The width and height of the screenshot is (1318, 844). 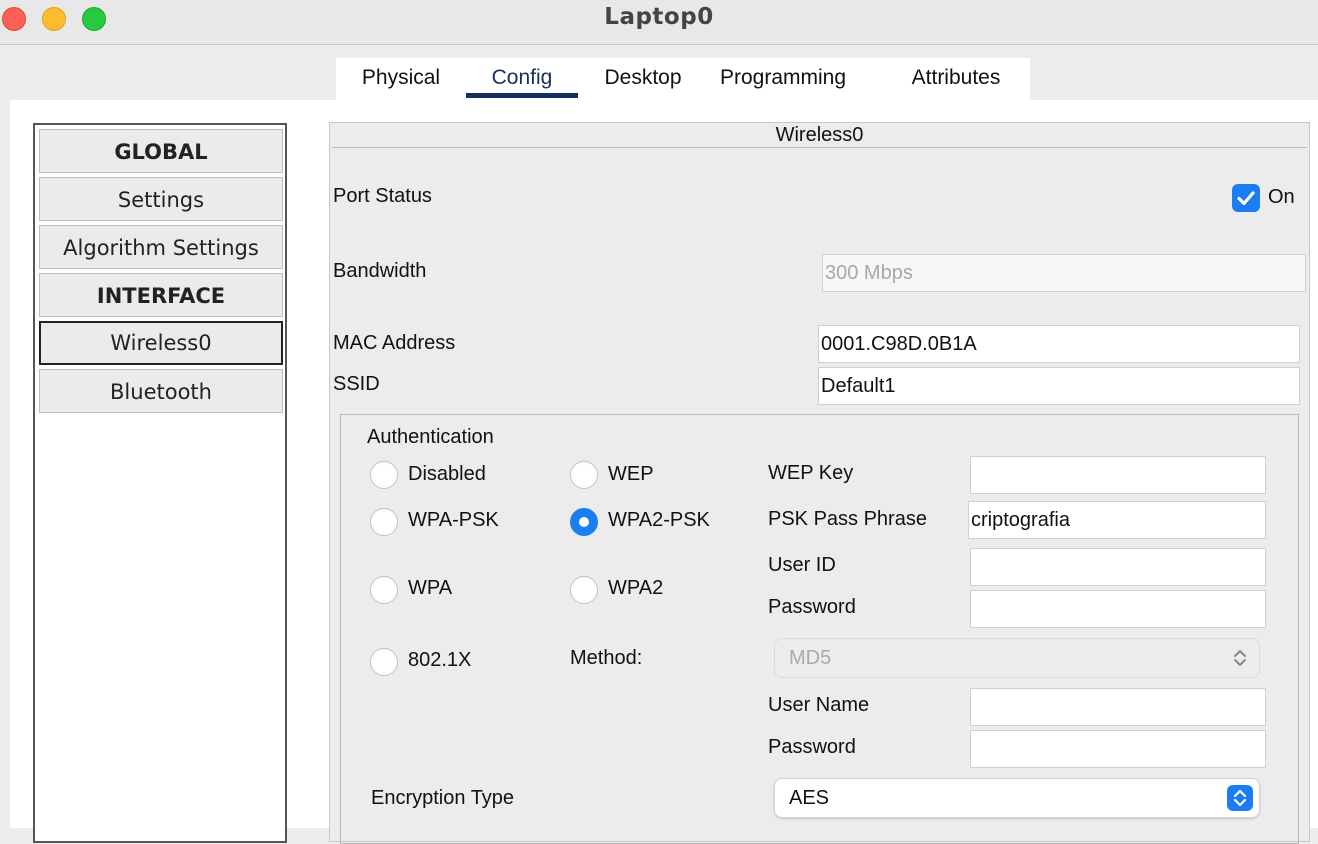 What do you see at coordinates (447, 474) in the screenshot?
I see `auth-disabled-label: Disabled` at bounding box center [447, 474].